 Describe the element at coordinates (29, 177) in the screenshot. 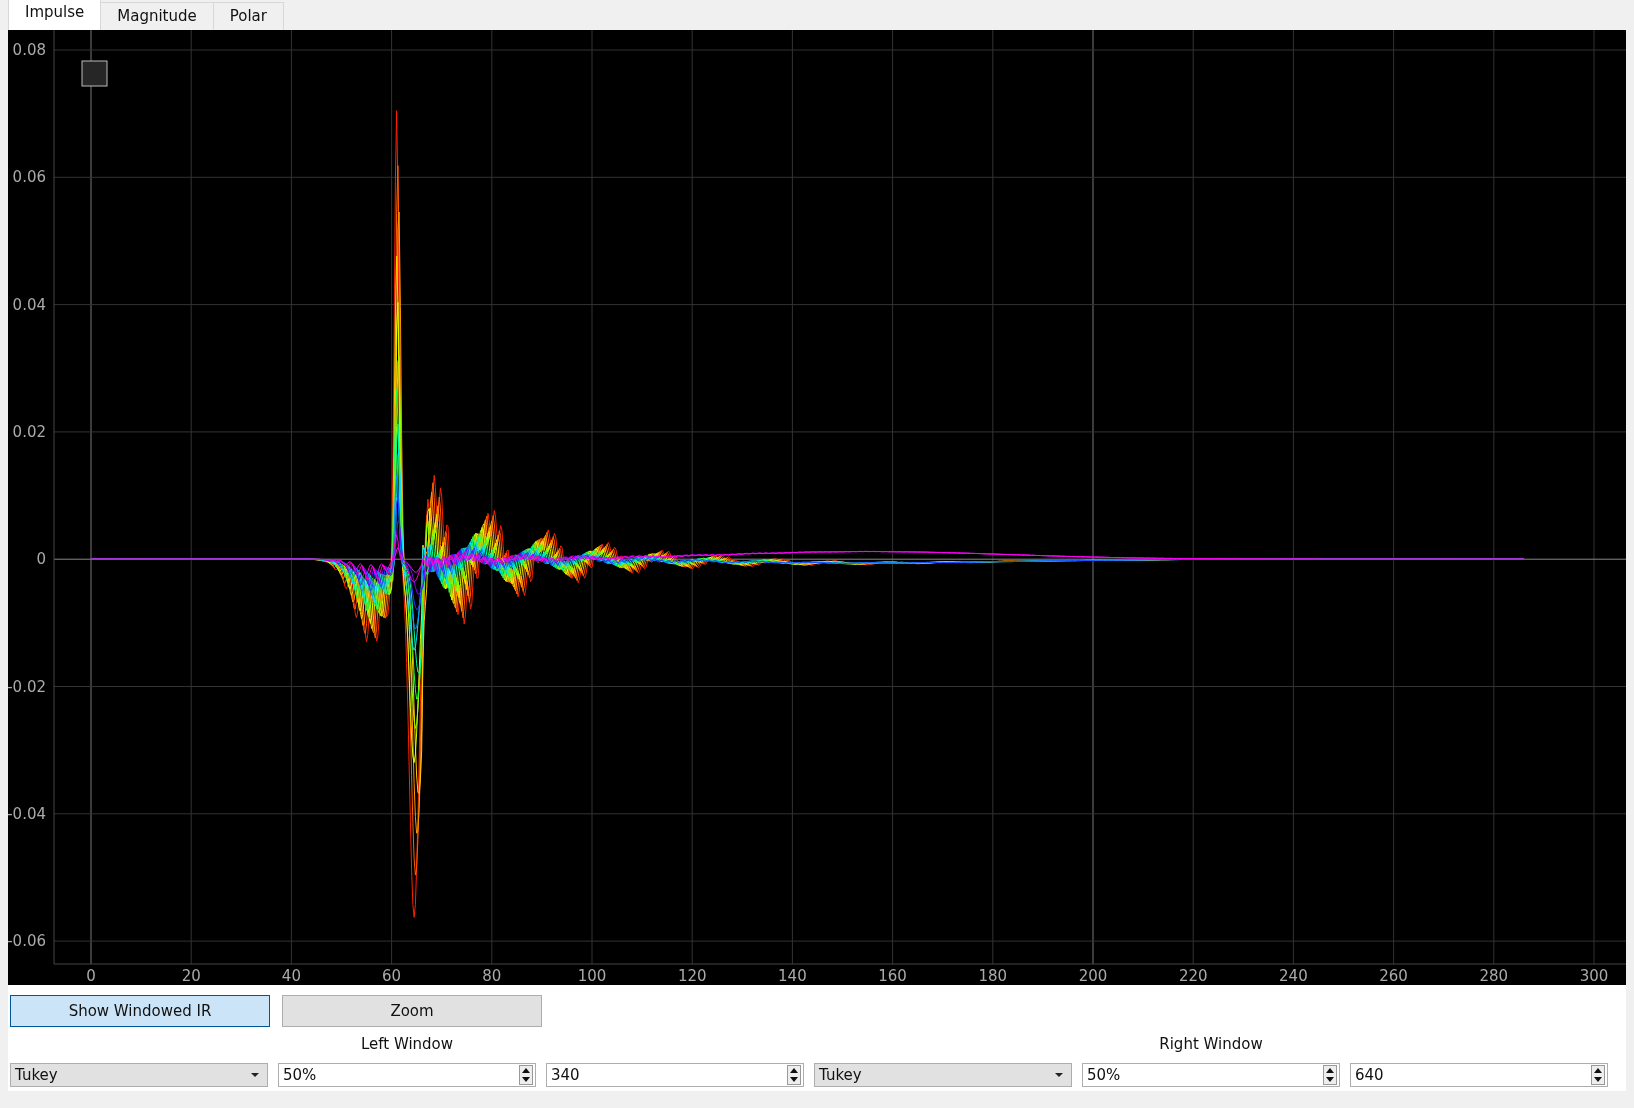

I see `y-axis-label: 0.06` at that location.